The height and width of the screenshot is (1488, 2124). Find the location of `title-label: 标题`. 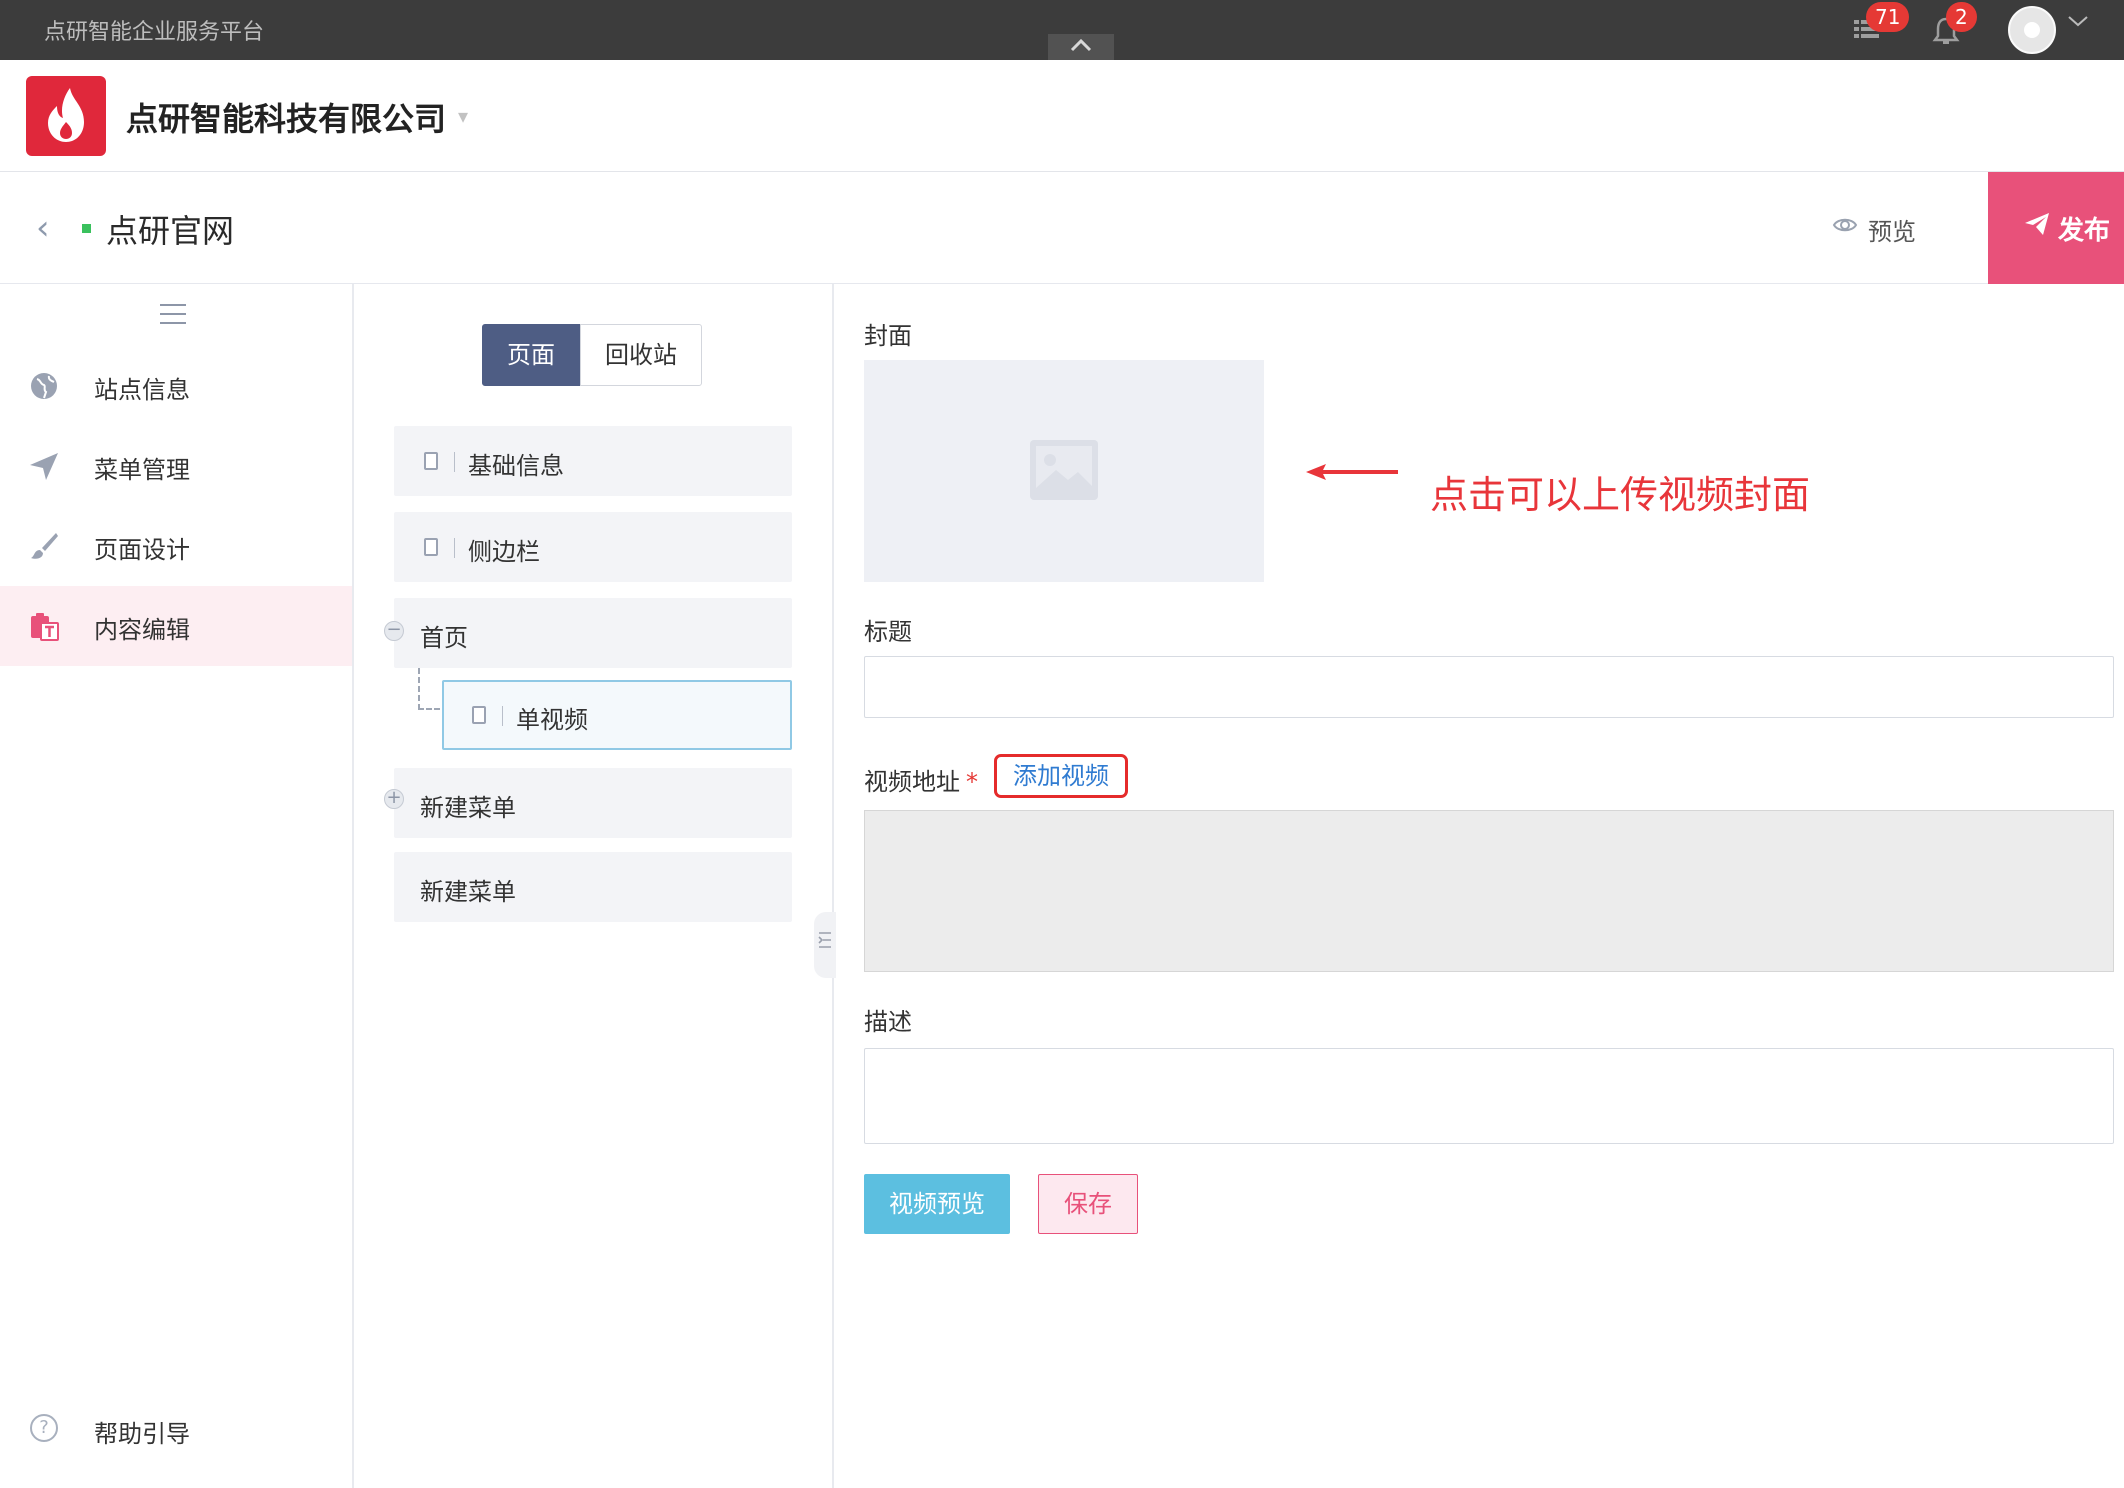

title-label: 标题 is located at coordinates (888, 632).